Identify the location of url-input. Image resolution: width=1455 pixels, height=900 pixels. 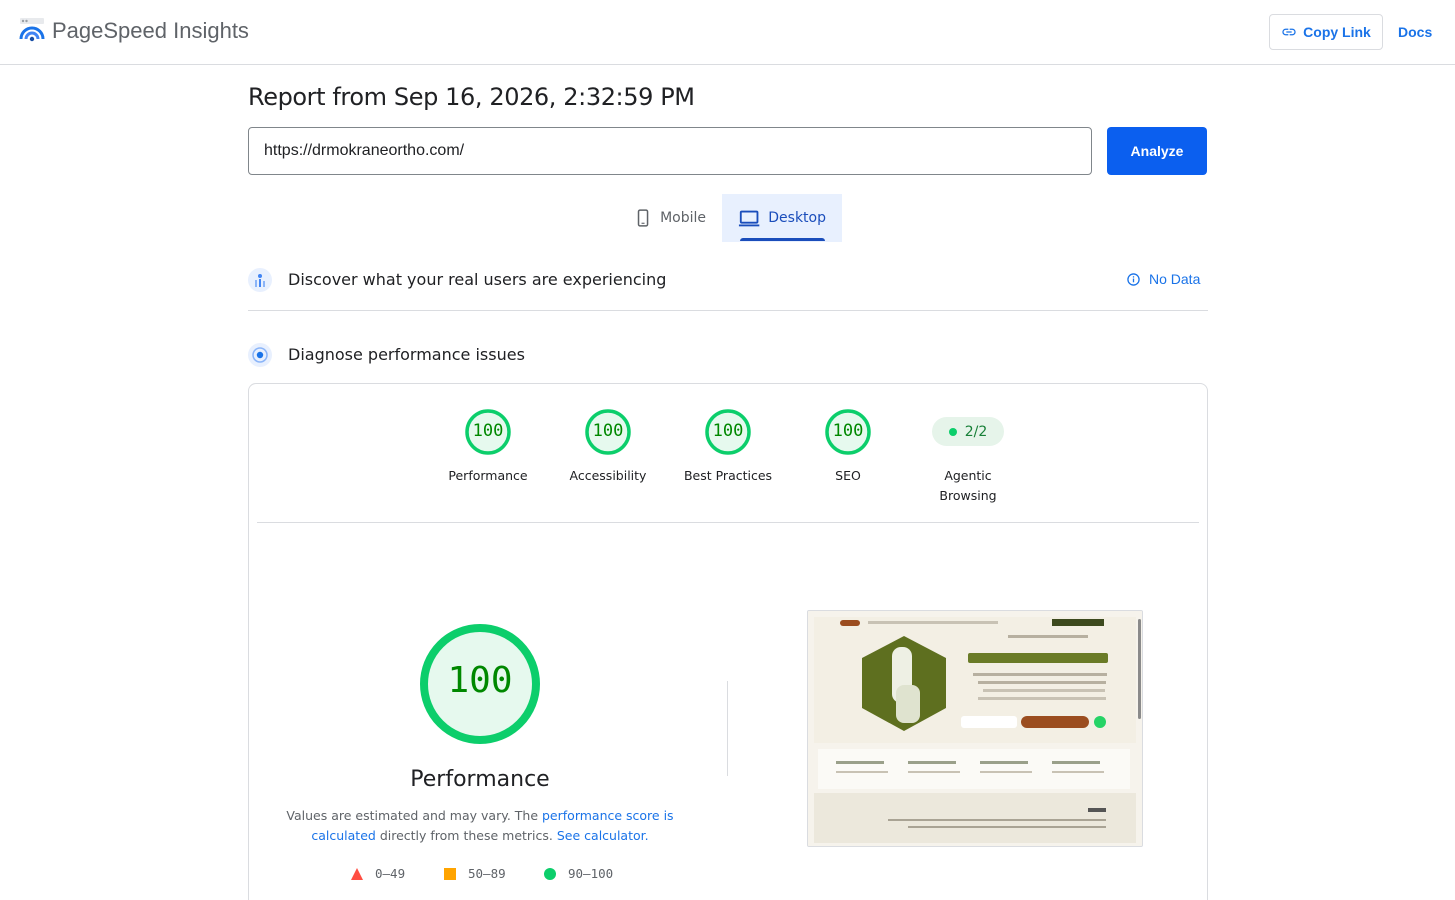
(670, 151).